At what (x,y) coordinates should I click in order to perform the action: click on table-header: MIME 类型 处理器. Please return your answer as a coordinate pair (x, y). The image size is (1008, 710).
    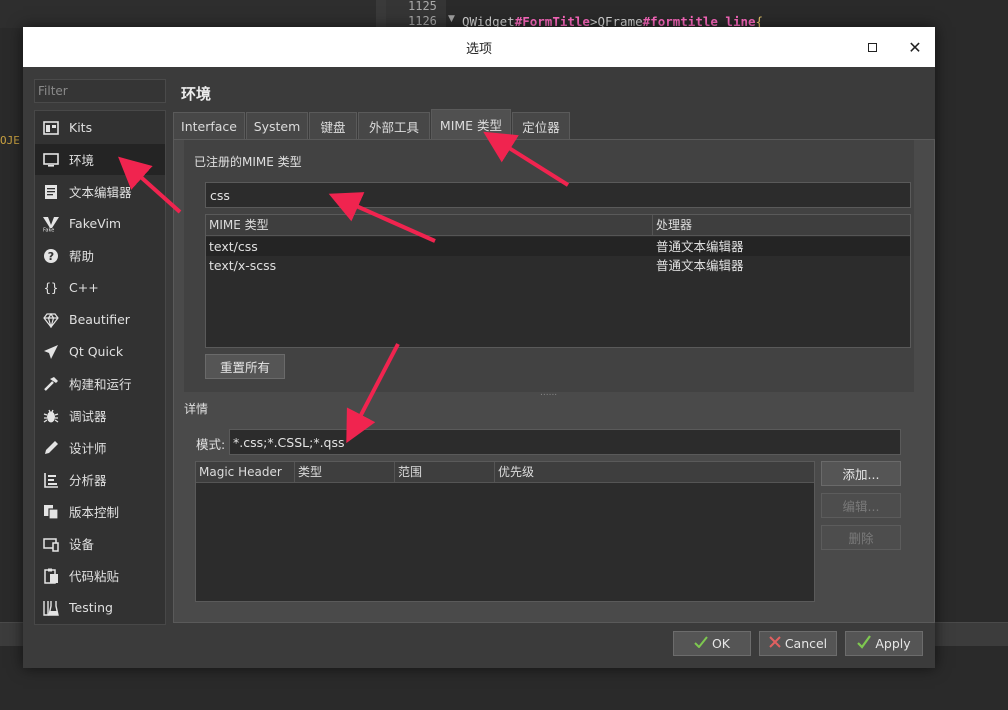
    Looking at the image, I should click on (558, 225).